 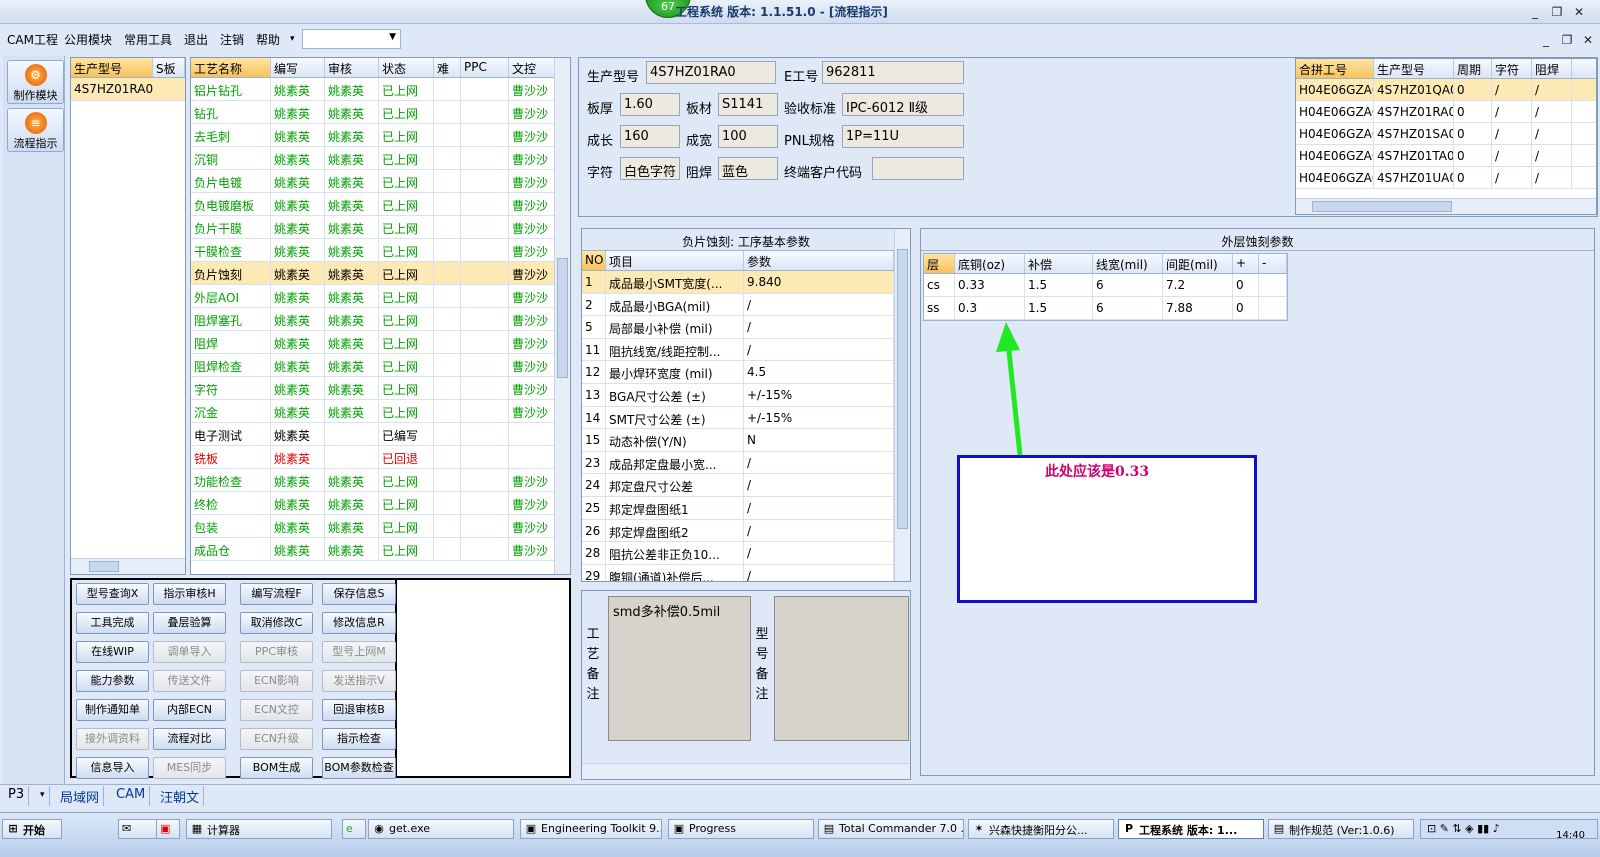 What do you see at coordinates (168, 829) in the screenshot?
I see `pdf-icon: ▣` at bounding box center [168, 829].